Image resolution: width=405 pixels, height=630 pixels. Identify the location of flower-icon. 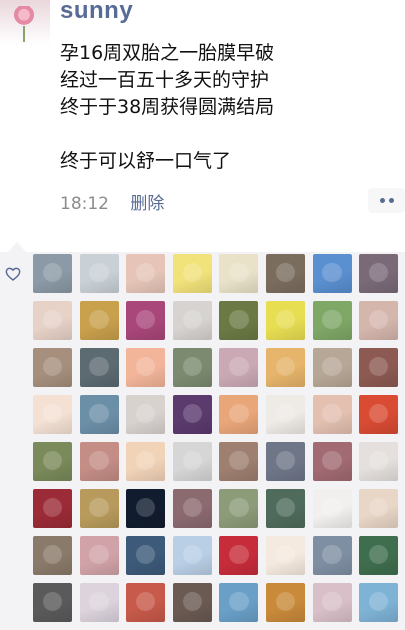
(24, 17).